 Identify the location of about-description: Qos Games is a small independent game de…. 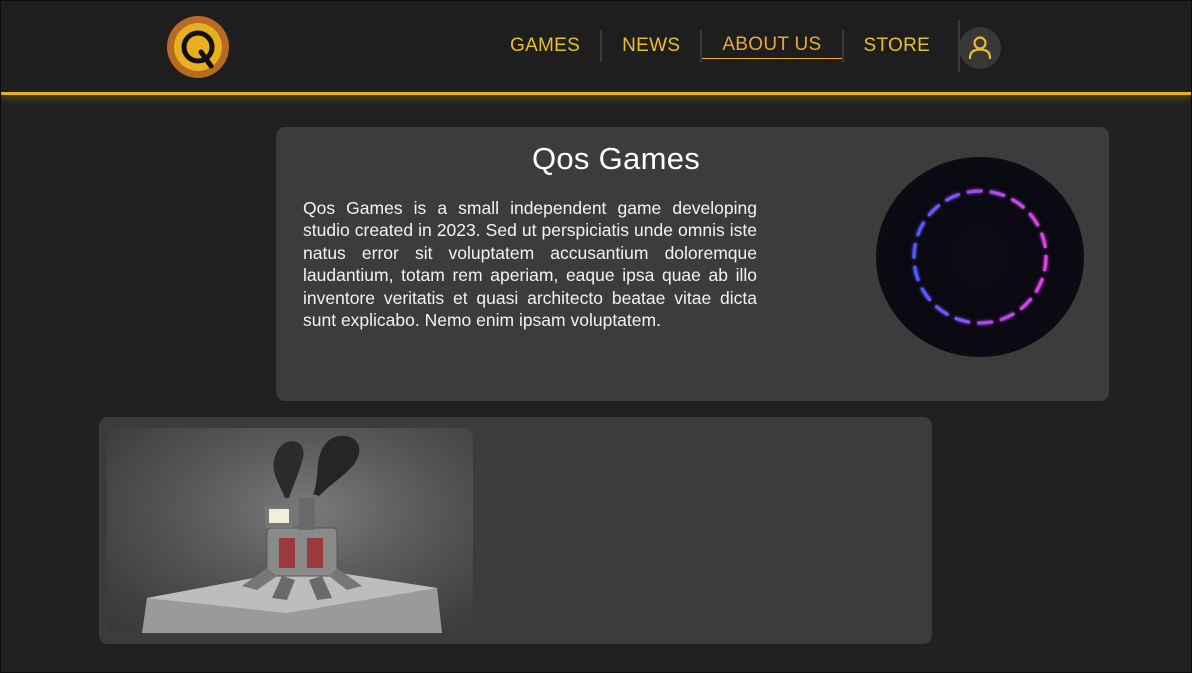
(530, 264).